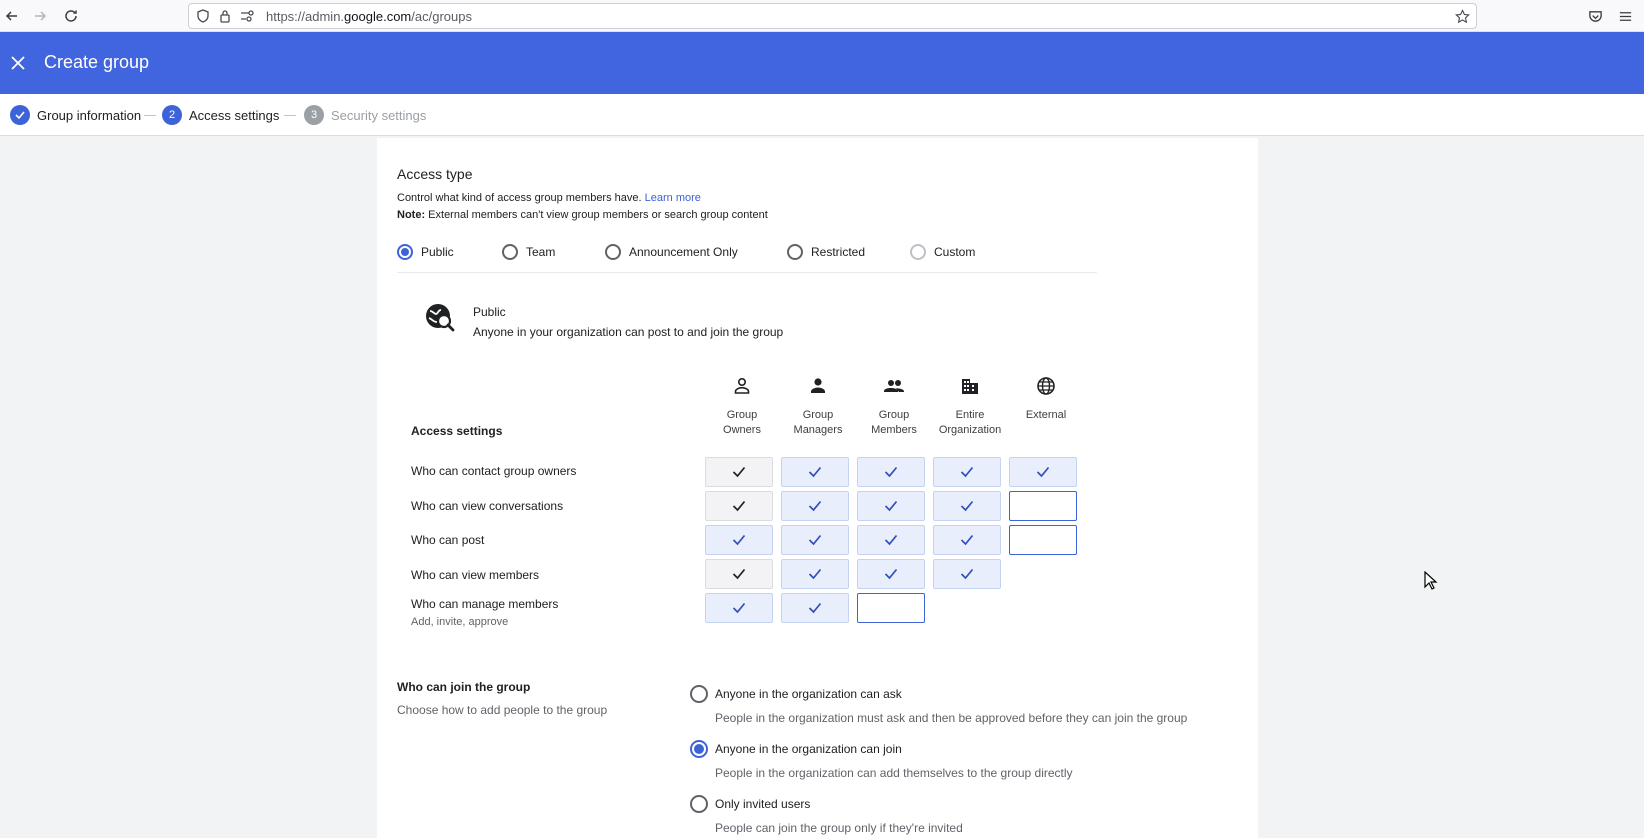 The width and height of the screenshot is (1644, 838). What do you see at coordinates (18, 63) in the screenshot?
I see `close-icon` at bounding box center [18, 63].